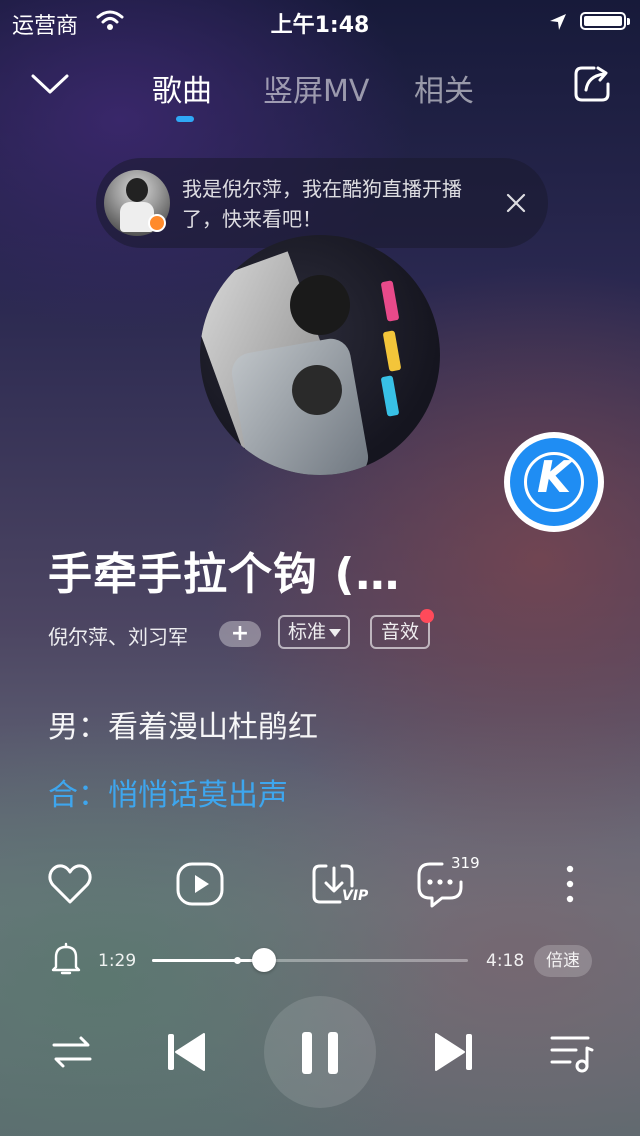 Image resolution: width=640 pixels, height=1136 pixels. What do you see at coordinates (322, 204) in the screenshot?
I see `live-banner-text: 我是倪尔萍，我在酷狗直播开播了，快来看吧！` at bounding box center [322, 204].